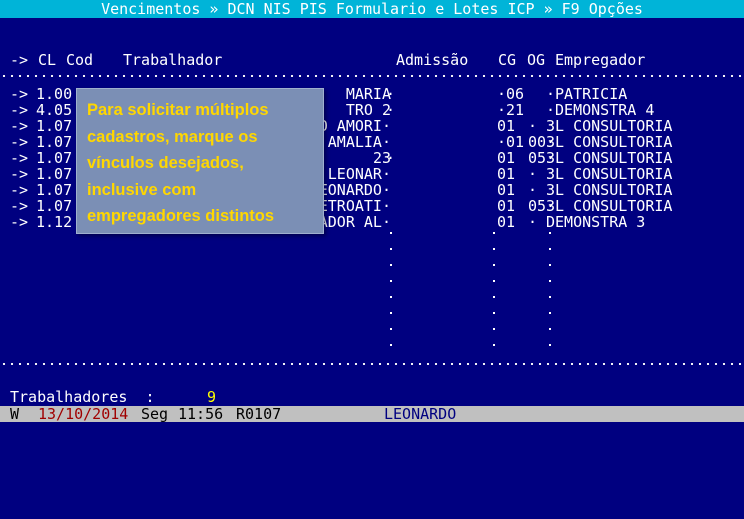 The width and height of the screenshot is (744, 519). What do you see at coordinates (47, 60) in the screenshot?
I see `header-cl: CL` at bounding box center [47, 60].